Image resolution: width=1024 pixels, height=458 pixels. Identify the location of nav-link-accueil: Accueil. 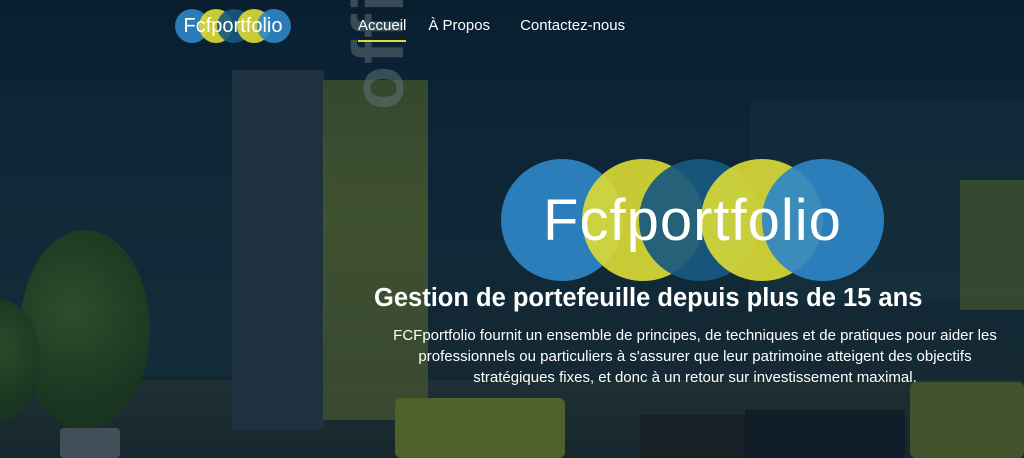
(382, 29).